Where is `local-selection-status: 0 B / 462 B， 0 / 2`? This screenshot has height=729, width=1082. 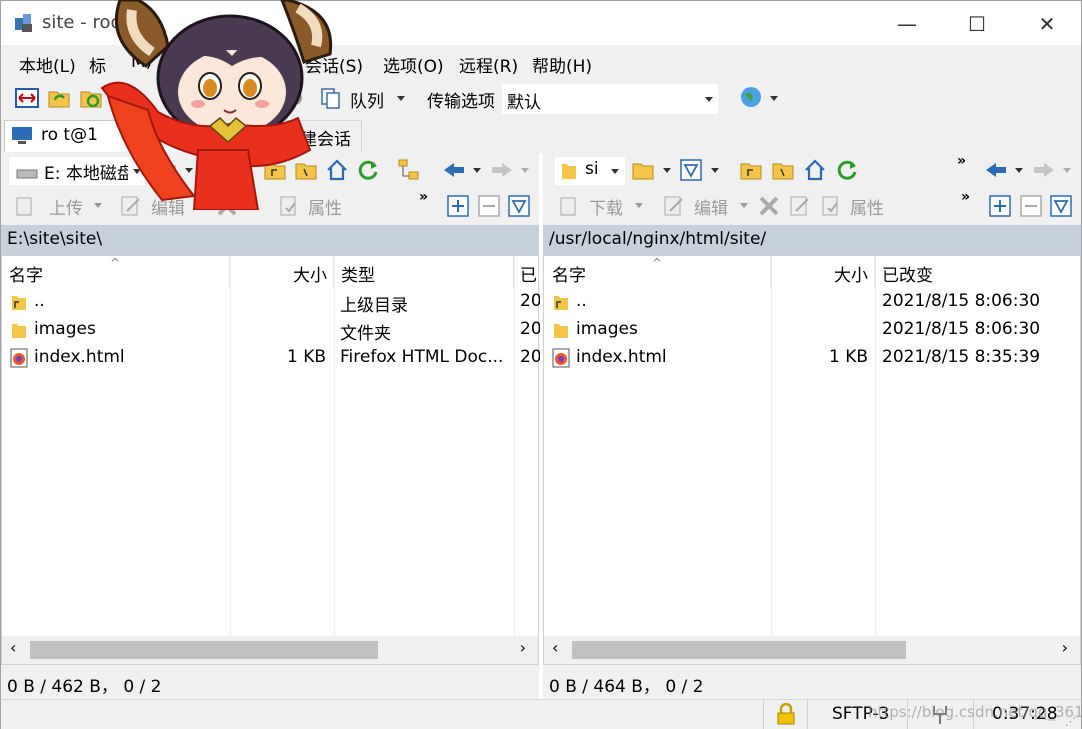 local-selection-status: 0 B / 462 B， 0 / 2 is located at coordinates (269, 682).